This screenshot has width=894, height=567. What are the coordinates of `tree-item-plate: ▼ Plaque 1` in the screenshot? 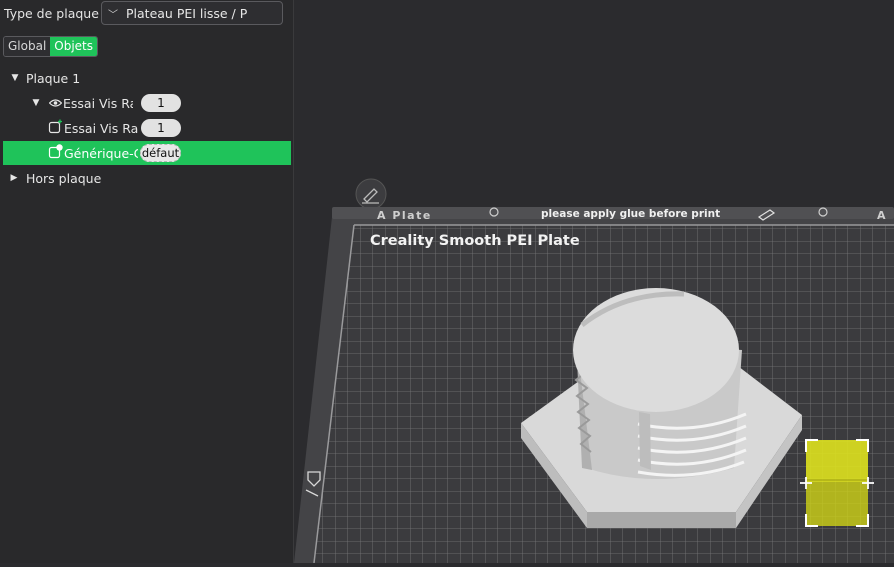 It's located at (147, 78).